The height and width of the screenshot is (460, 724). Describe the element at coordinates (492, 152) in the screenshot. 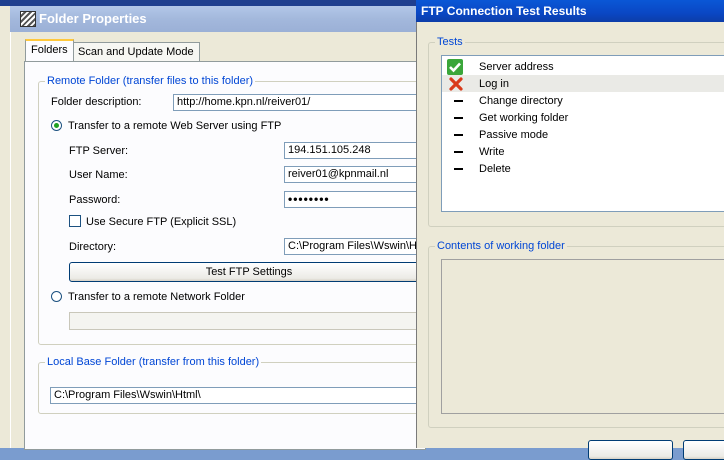

I see `test-label: Write` at that location.